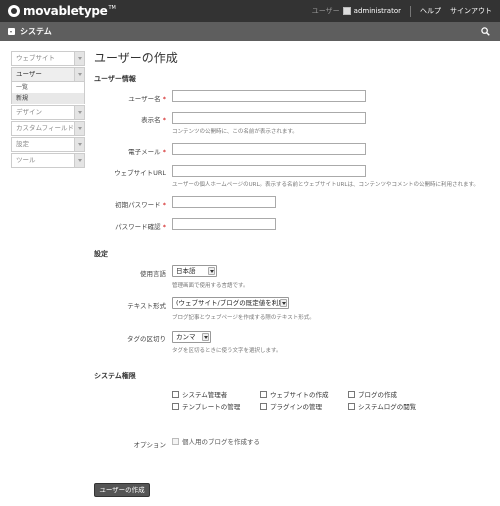  What do you see at coordinates (146, 306) in the screenshot?
I see `text-format-label: テキスト形式` at bounding box center [146, 306].